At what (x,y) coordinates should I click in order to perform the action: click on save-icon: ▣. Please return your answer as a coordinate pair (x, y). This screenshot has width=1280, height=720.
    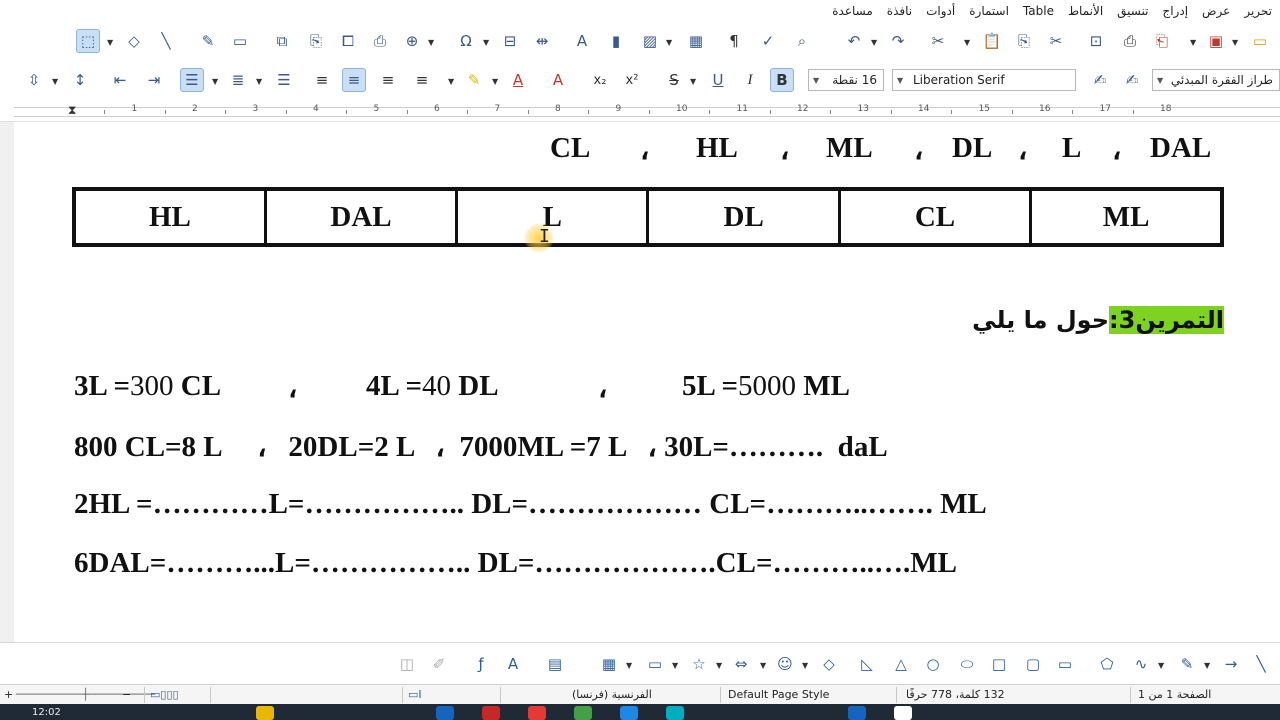
    Looking at the image, I should click on (1216, 41).